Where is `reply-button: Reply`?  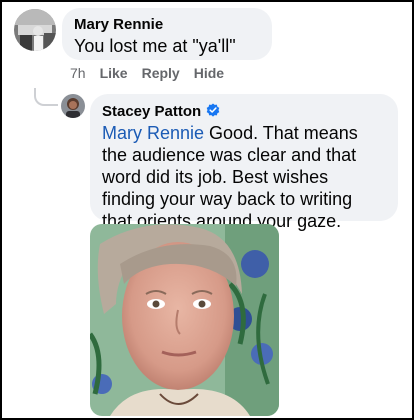 reply-button: Reply is located at coordinates (161, 73).